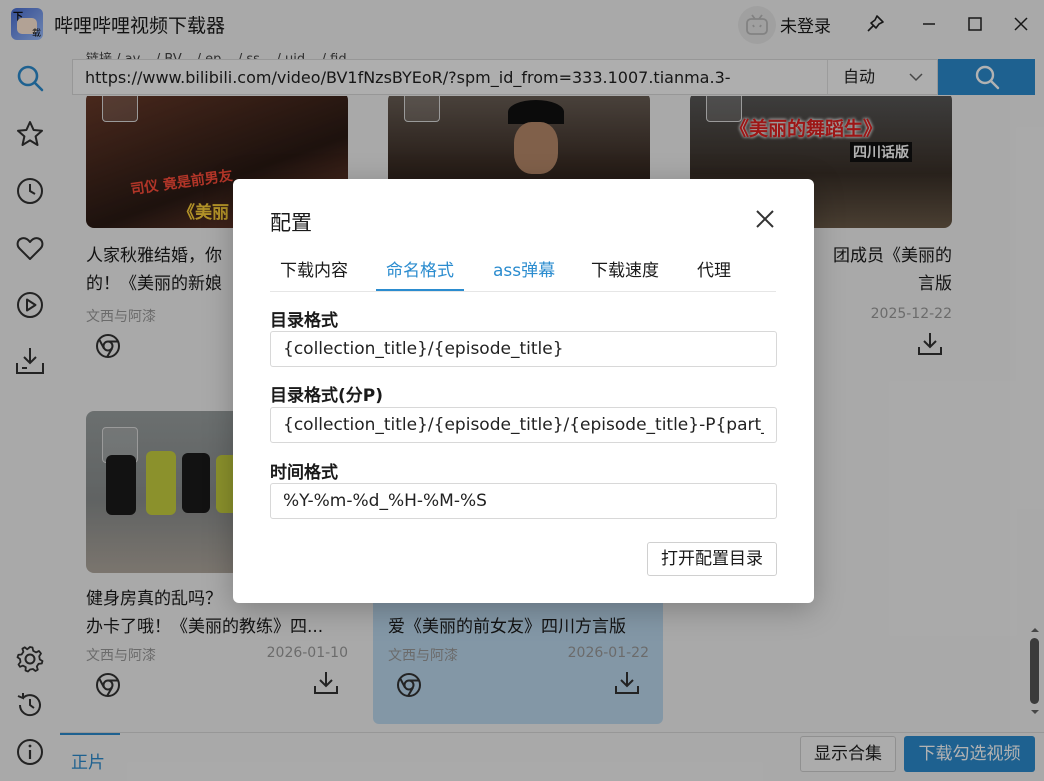 This screenshot has height=781, width=1044. Describe the element at coordinates (523, 349) in the screenshot. I see `dir-format-input` at that location.